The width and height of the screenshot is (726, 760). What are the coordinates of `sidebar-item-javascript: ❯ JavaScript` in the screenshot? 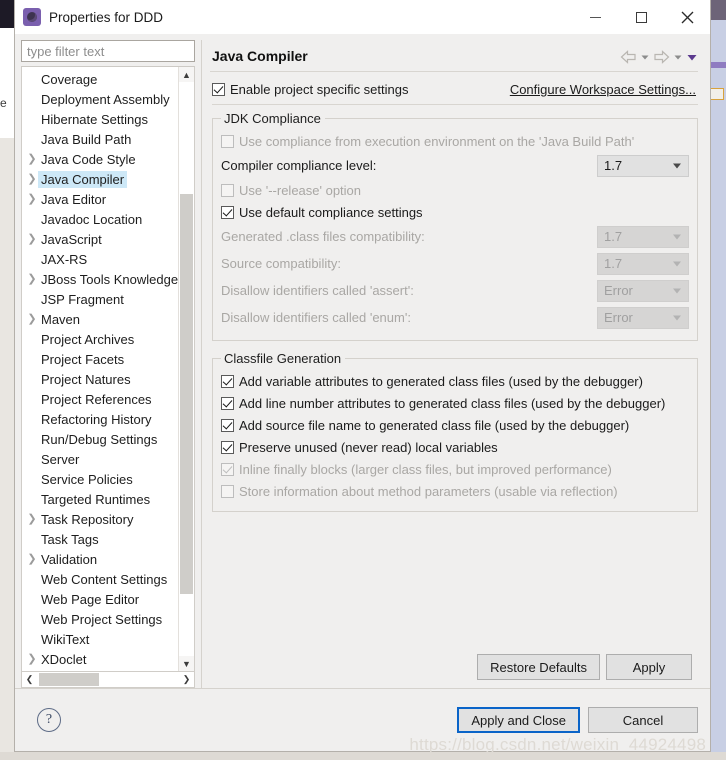 It's located at (100, 239).